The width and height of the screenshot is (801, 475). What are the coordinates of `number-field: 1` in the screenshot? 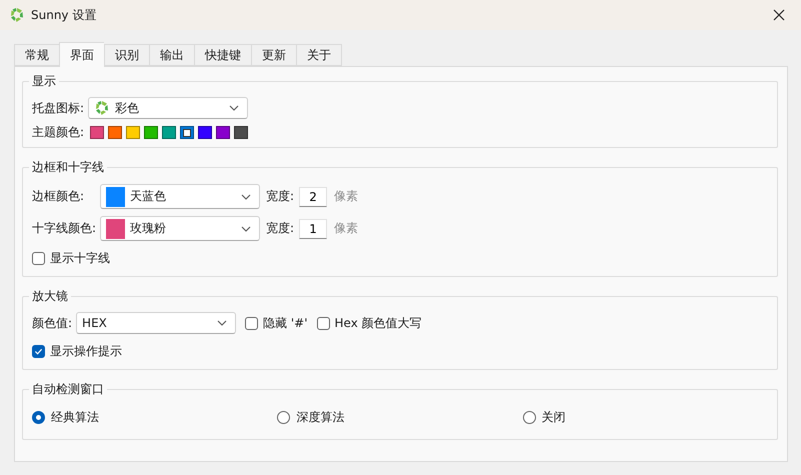 It's located at (313, 228).